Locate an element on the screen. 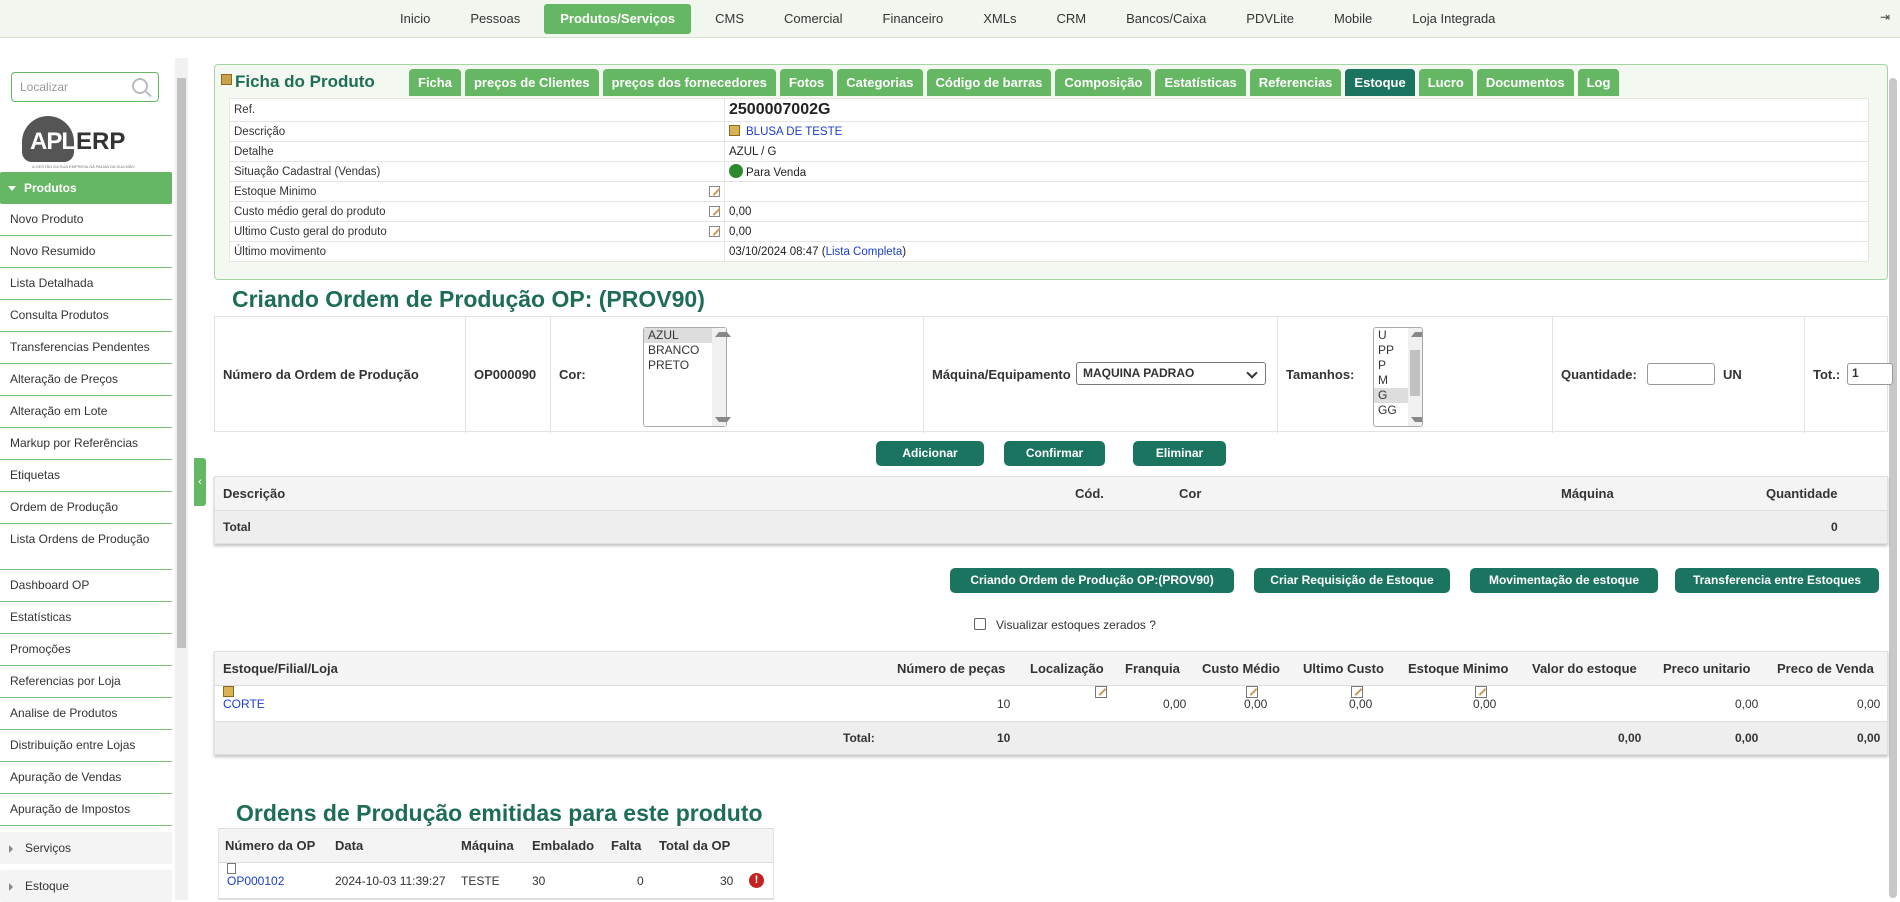 This screenshot has width=1900, height=902. zero-stock-toggle: Visualizar estoques zerados ? is located at coordinates (1065, 625).